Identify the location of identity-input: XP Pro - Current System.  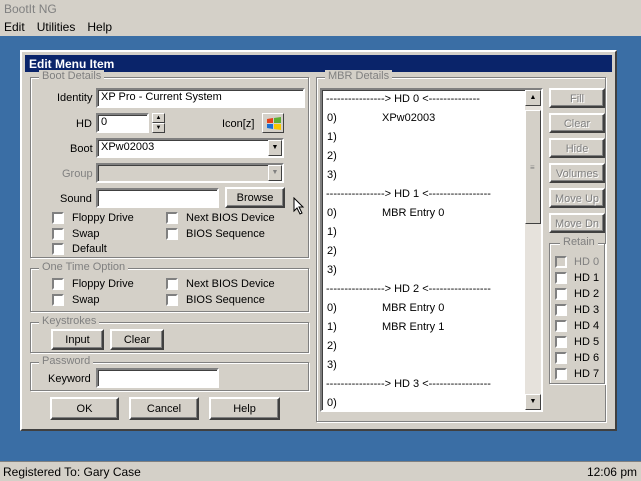
(200, 98).